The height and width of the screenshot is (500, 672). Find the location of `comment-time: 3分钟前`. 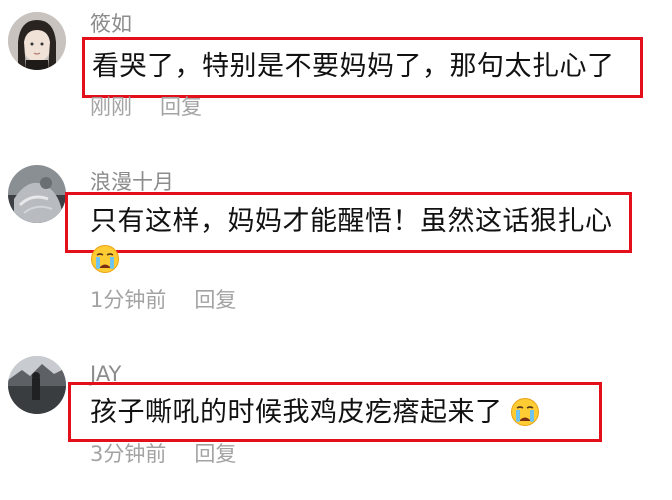

comment-time: 3分钟前 is located at coordinates (128, 454).